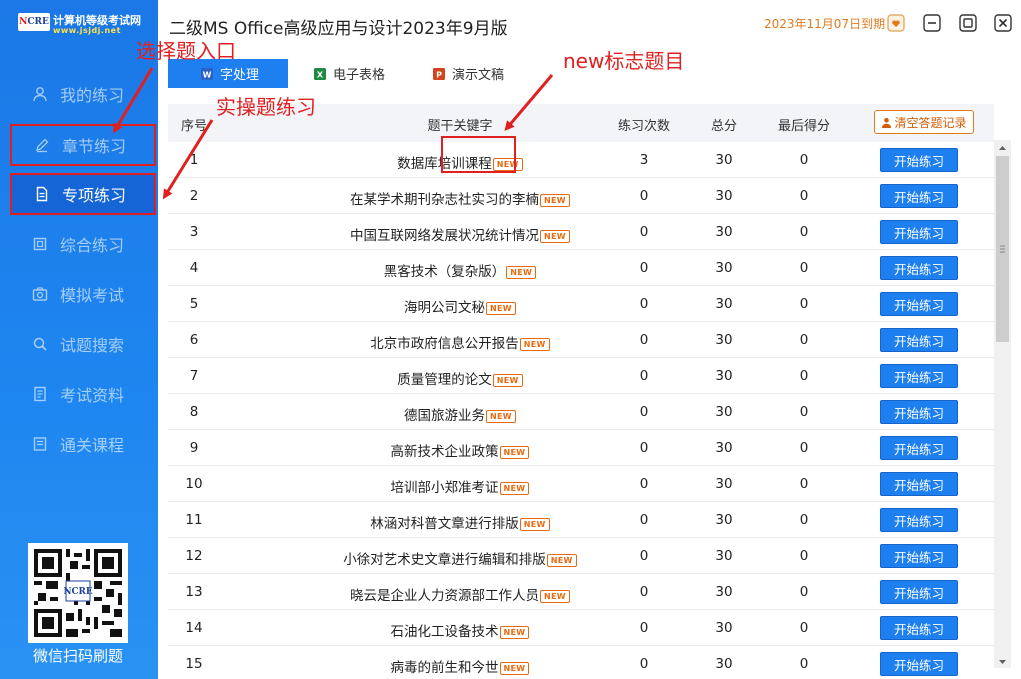 Image resolution: width=1021 pixels, height=679 pixels. What do you see at coordinates (83, 94) in the screenshot?
I see `sidebar-item-my-practice: 我的练习` at bounding box center [83, 94].